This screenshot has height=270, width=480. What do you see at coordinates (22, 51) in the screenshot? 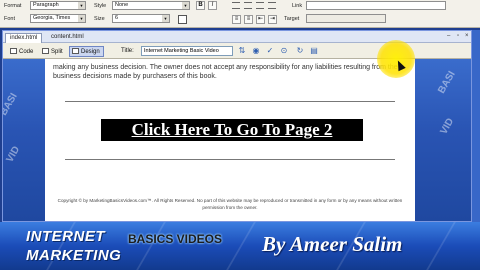
I see `code-view-button: Code` at bounding box center [22, 51].